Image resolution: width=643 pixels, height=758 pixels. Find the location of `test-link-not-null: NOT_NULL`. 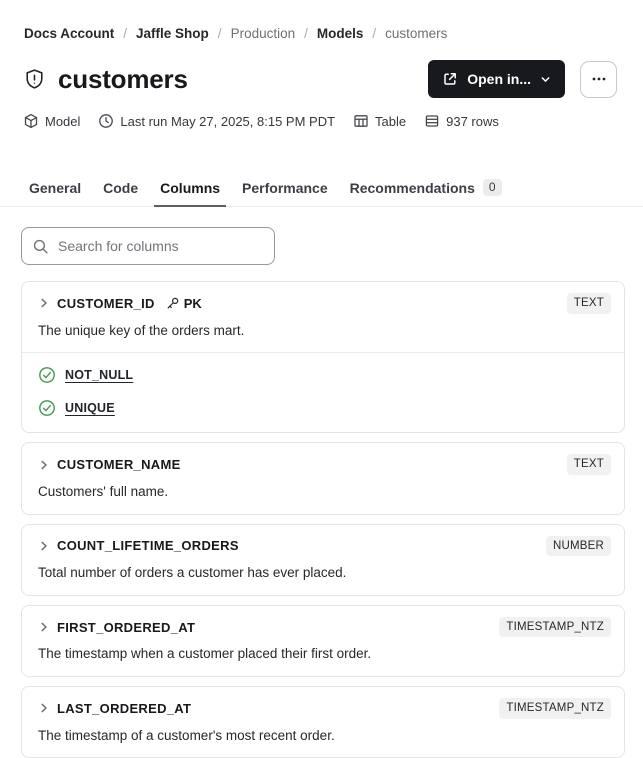

test-link-not-null: NOT_NULL is located at coordinates (99, 375).